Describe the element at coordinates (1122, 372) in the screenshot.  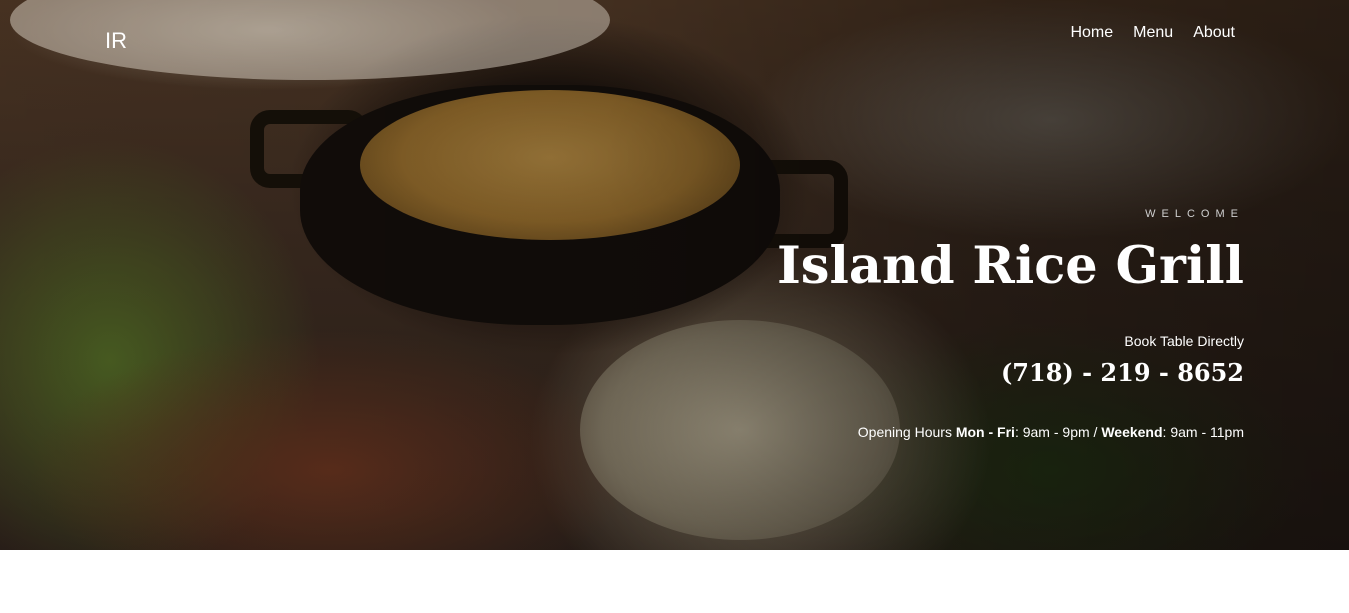
I see `phone-number: (718) - 219 - 8652` at that location.